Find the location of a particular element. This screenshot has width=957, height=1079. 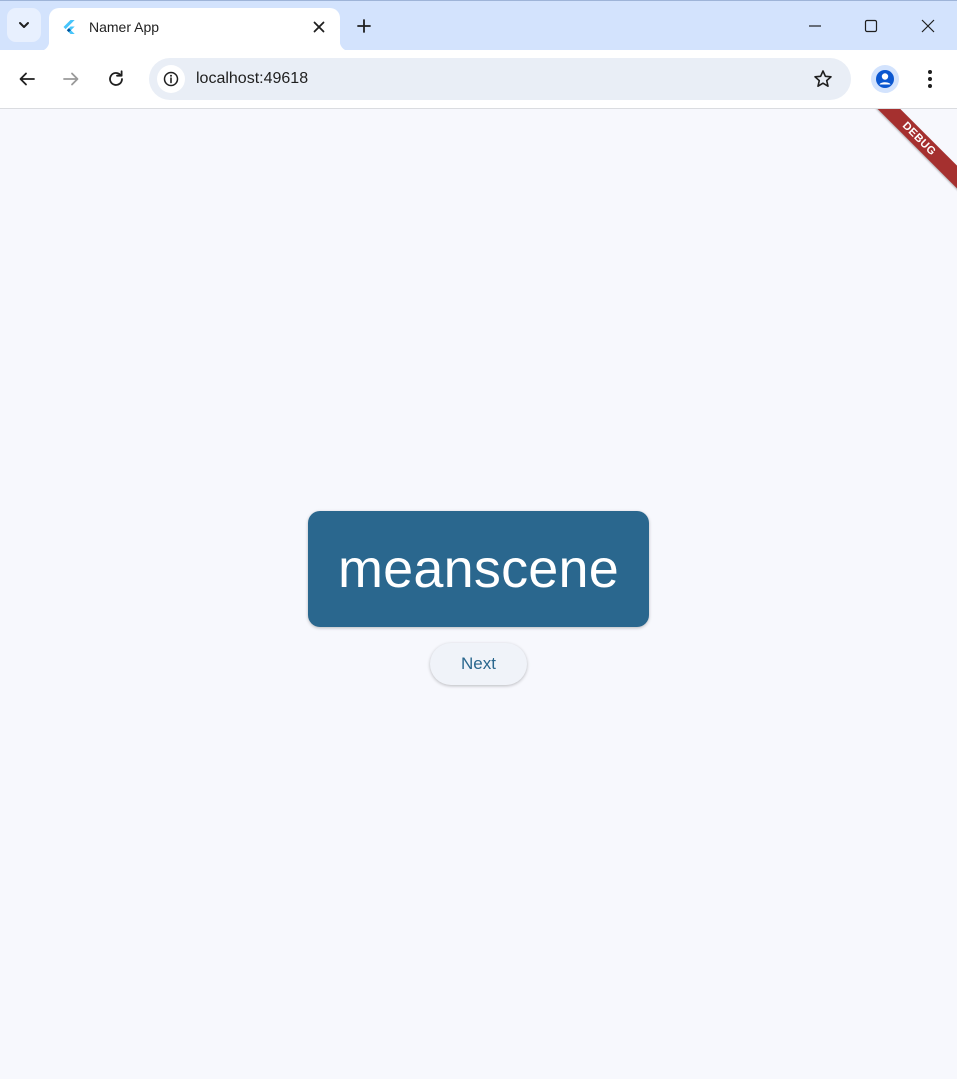

minimize-icon is located at coordinates (815, 26).